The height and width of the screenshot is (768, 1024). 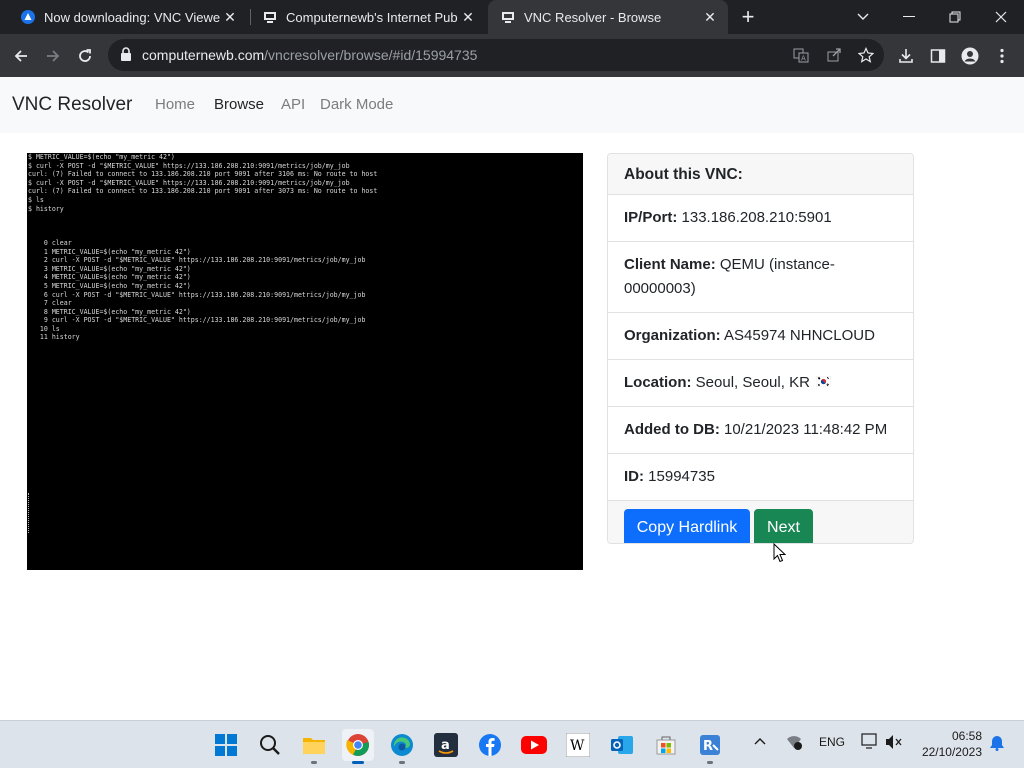 I want to click on more-menu-icon, so click(x=1002, y=56).